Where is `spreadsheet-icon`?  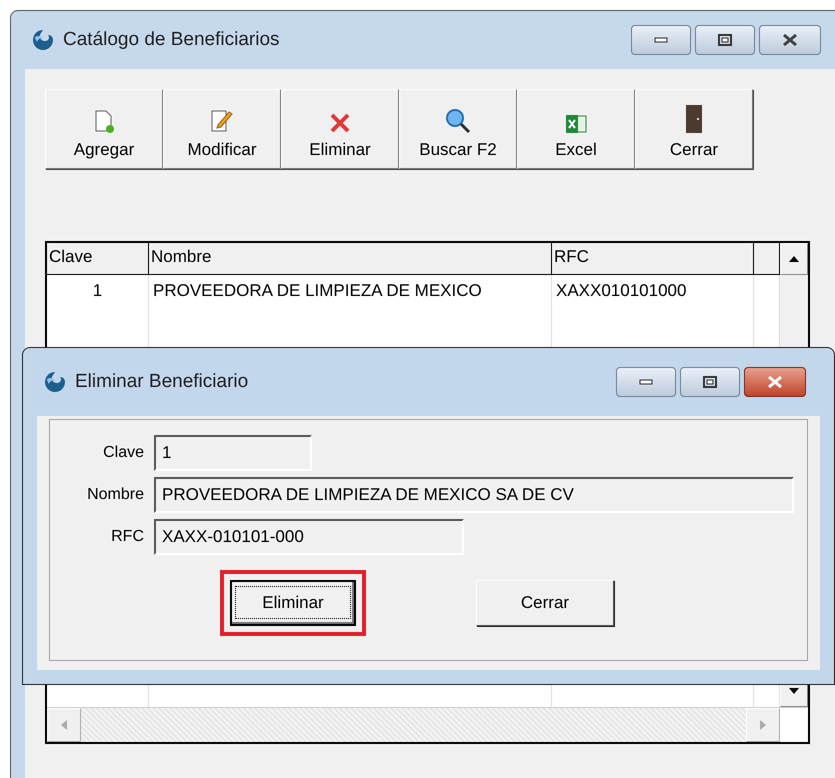 spreadsheet-icon is located at coordinates (576, 124).